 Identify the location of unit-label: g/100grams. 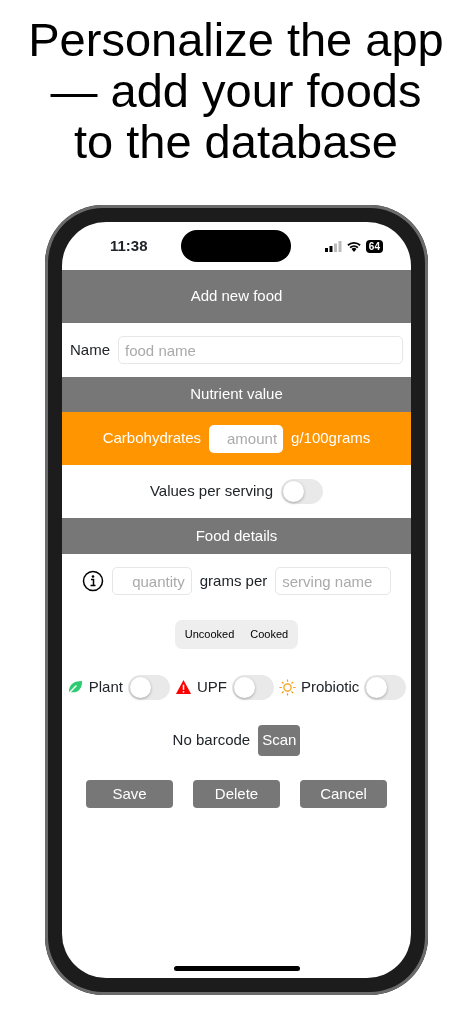
(331, 438).